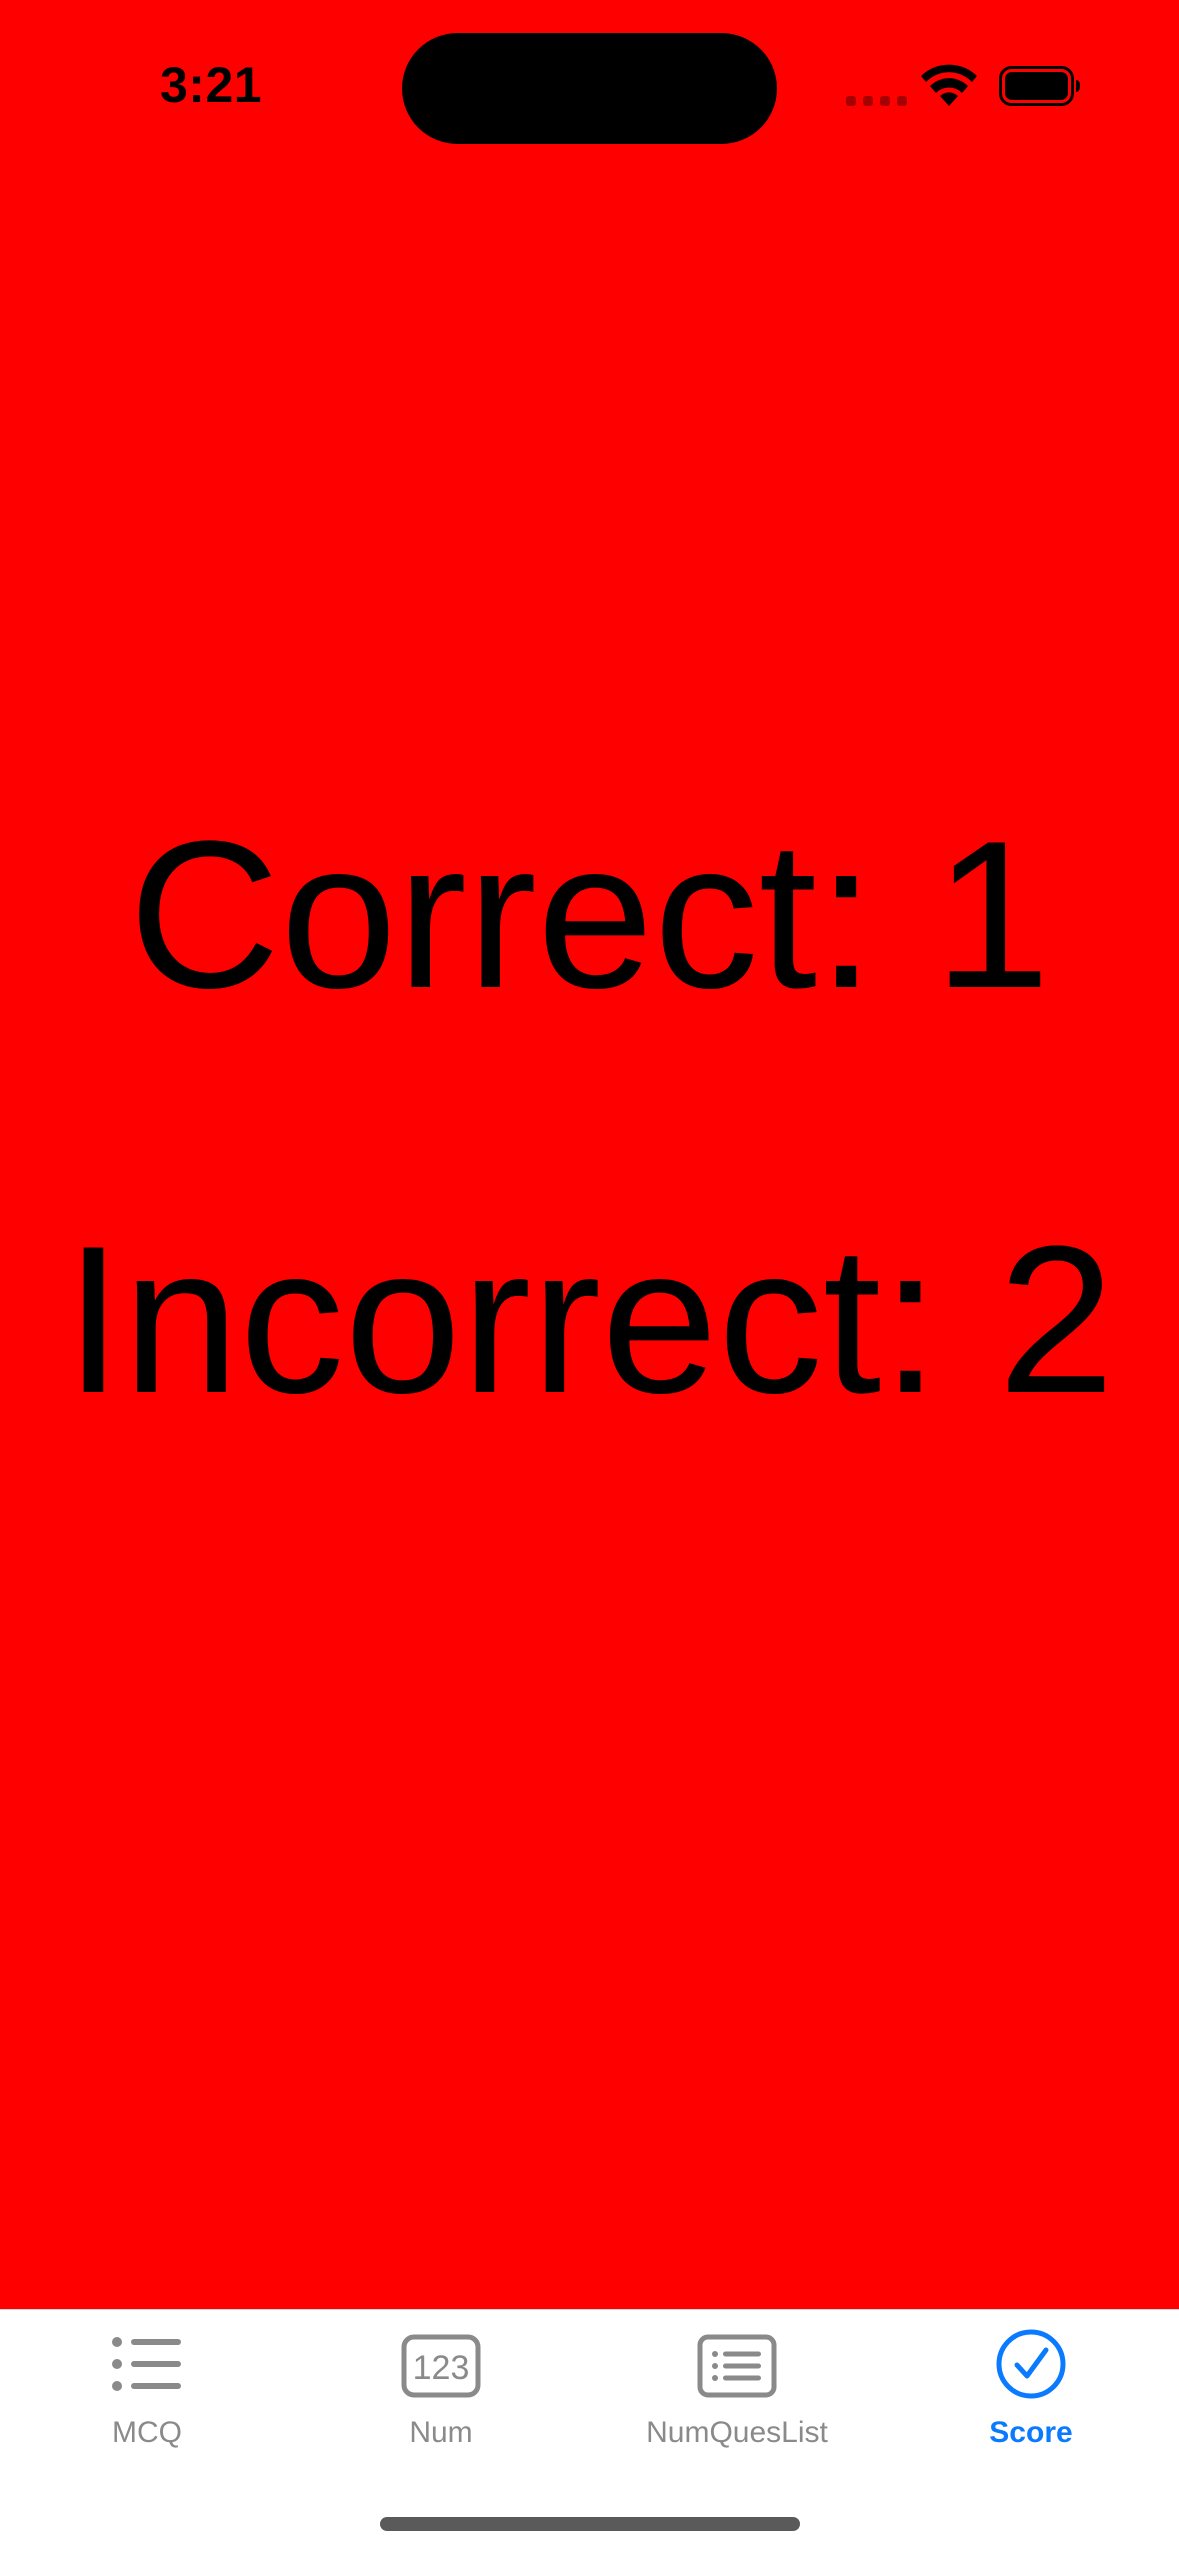 This screenshot has height=2556, width=1179. What do you see at coordinates (441, 2432) in the screenshot?
I see `tab-num-label: Num` at bounding box center [441, 2432].